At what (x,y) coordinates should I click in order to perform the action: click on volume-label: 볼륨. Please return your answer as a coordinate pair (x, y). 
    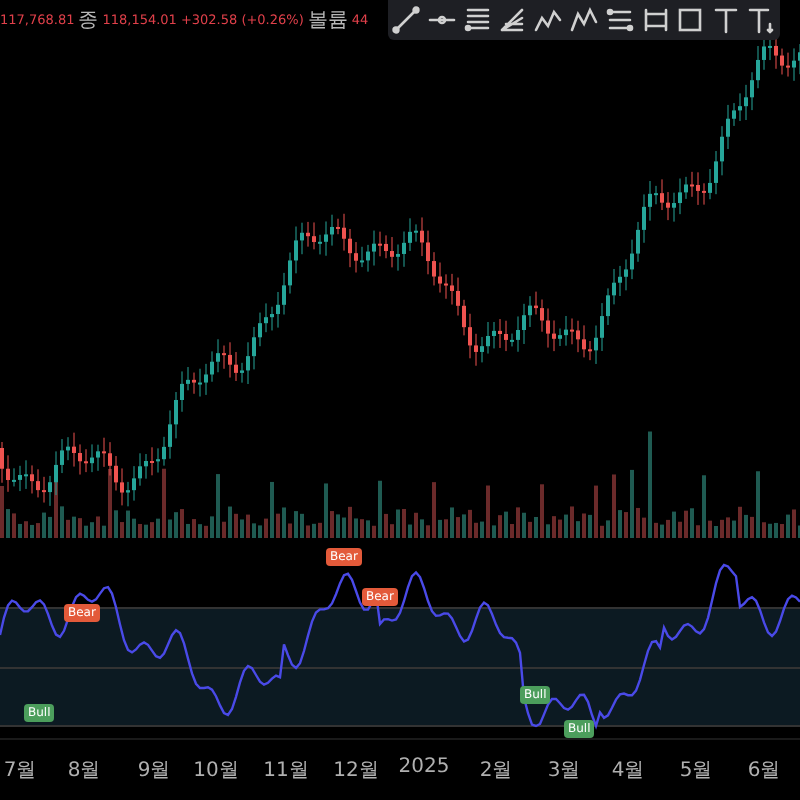
    Looking at the image, I should click on (327, 20).